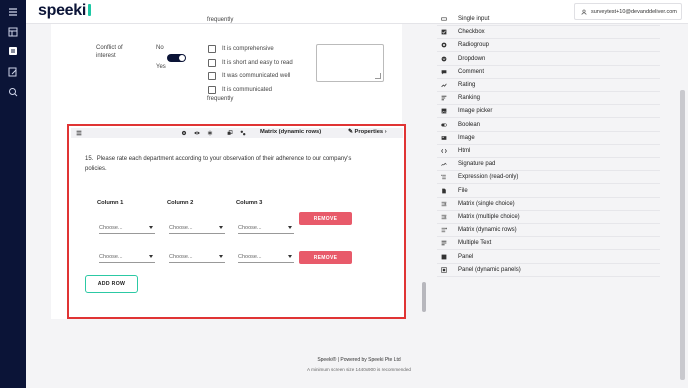  I want to click on visibility-eye-icon, so click(197, 133).